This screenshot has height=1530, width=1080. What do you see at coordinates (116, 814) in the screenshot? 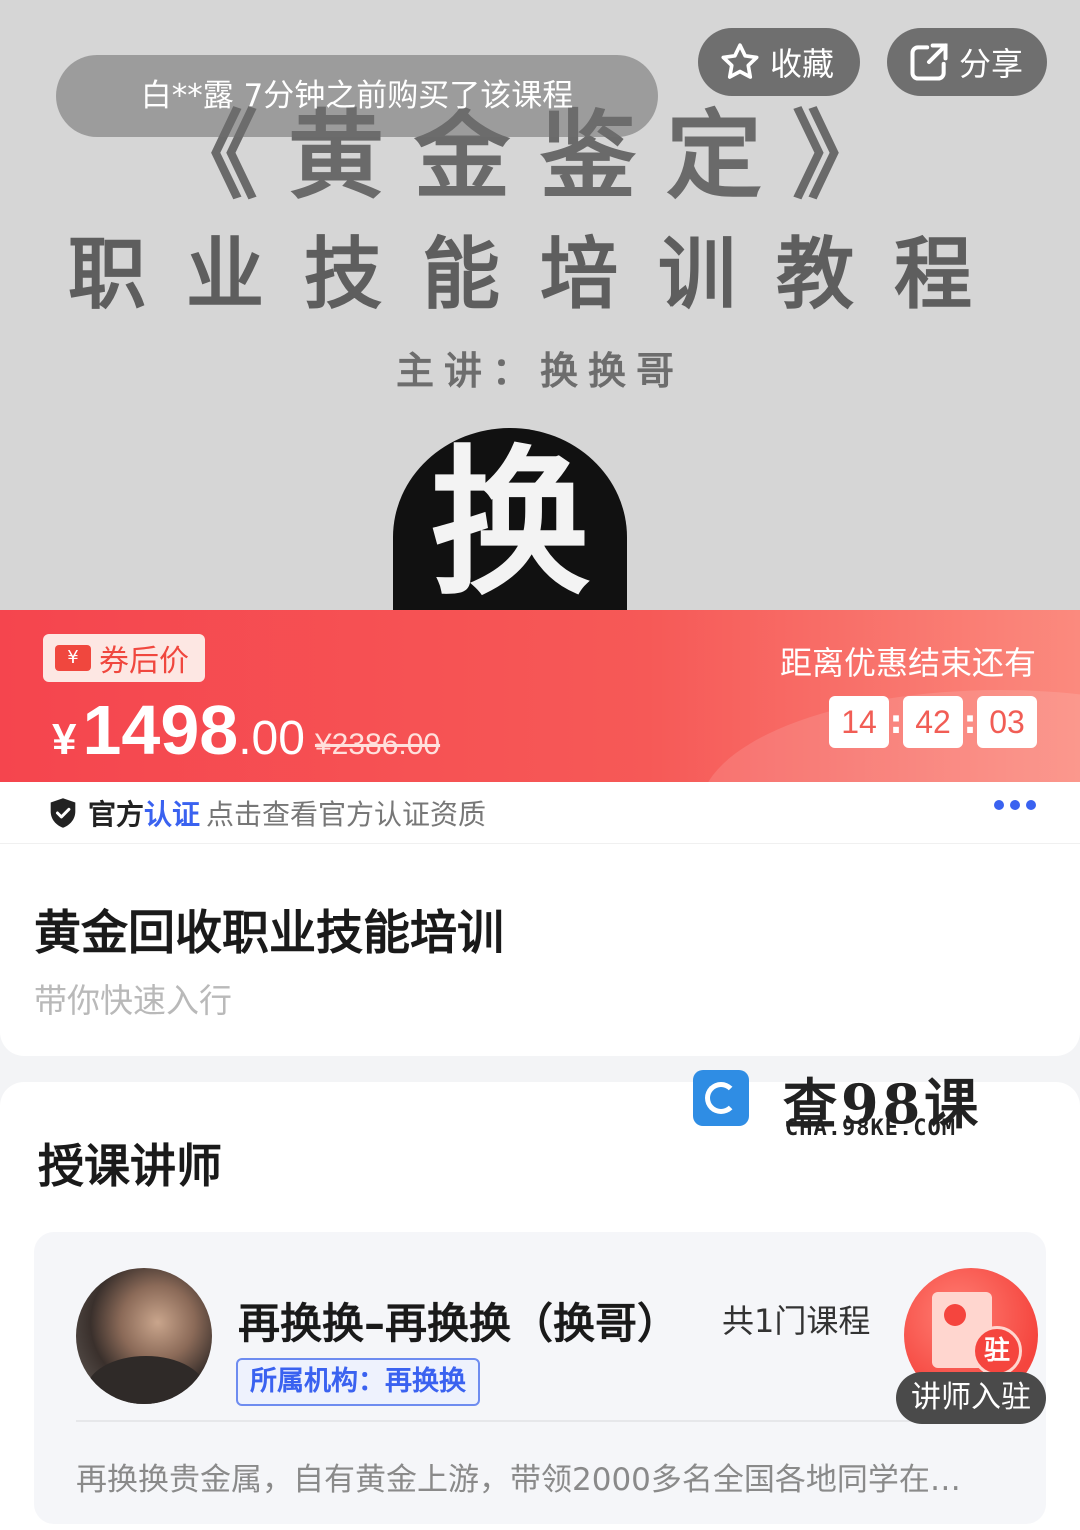
I see `cert-label-official: 官方` at bounding box center [116, 814].